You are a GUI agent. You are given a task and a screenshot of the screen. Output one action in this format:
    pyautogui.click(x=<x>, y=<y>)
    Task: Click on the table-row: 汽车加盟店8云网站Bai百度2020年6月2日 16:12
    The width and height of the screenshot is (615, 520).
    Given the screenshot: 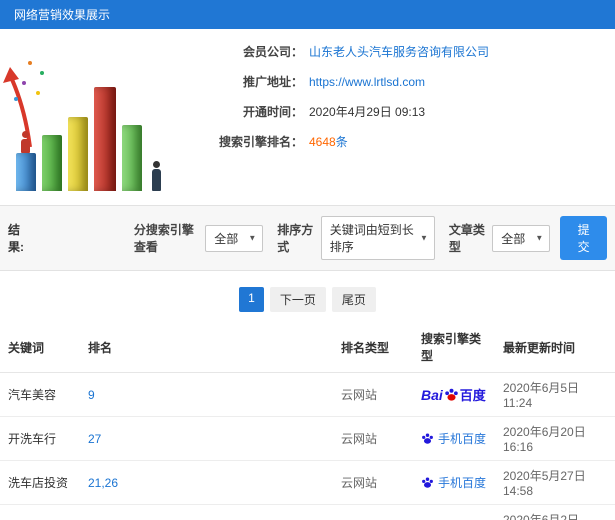 What is the action you would take?
    pyautogui.click(x=307, y=512)
    